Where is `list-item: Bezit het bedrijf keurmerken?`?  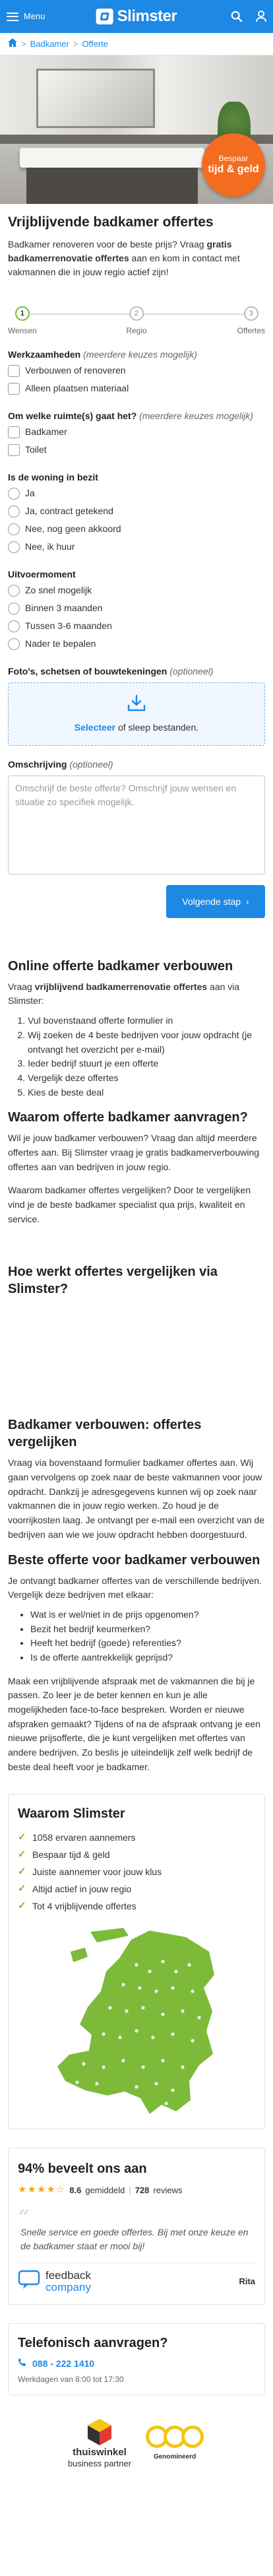 list-item: Bezit het bedrijf keurmerken? is located at coordinates (147, 1629).